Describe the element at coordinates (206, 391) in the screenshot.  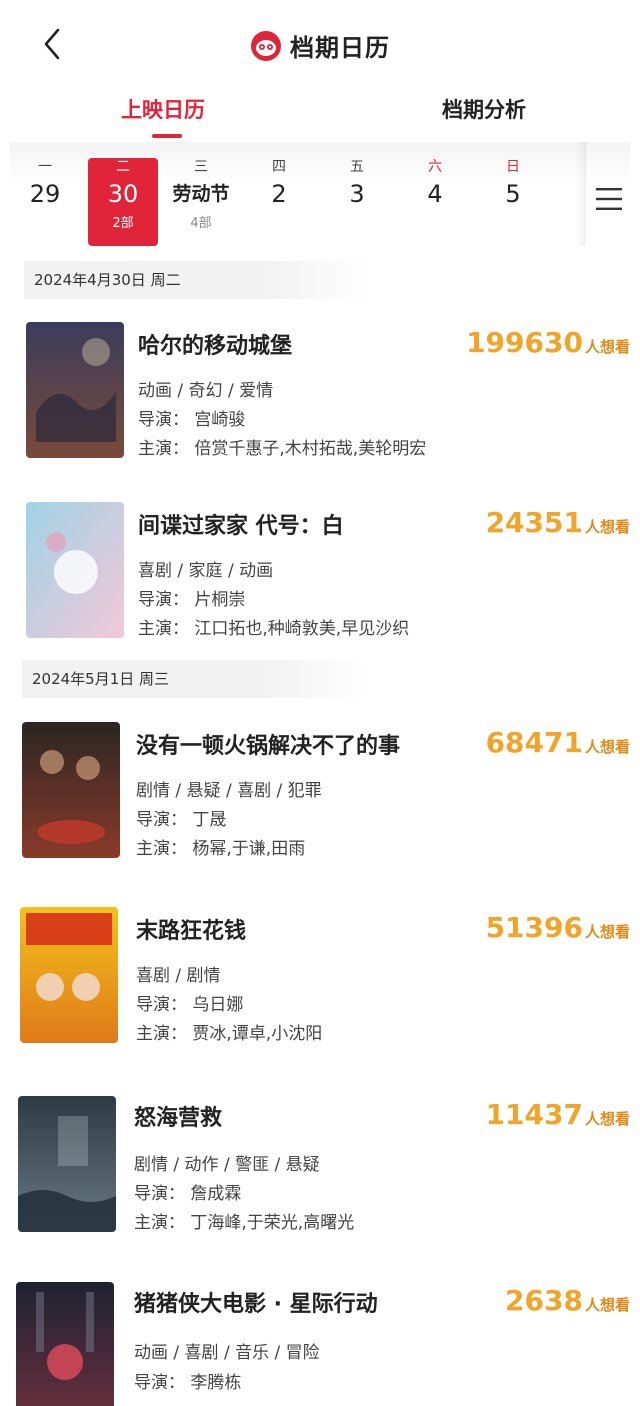
I see `movie-genre: 动画 / 奇幻 / 爱情` at that location.